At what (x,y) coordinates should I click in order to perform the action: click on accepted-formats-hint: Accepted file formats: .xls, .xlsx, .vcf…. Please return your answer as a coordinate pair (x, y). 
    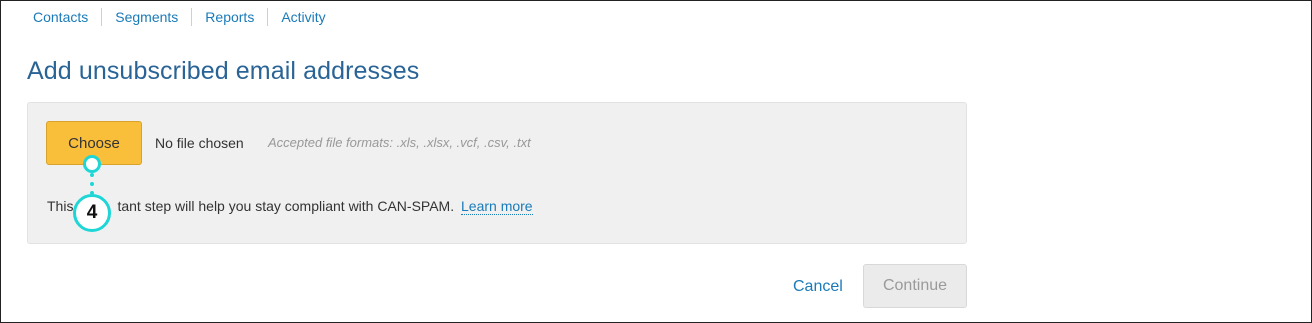
    Looking at the image, I should click on (399, 142).